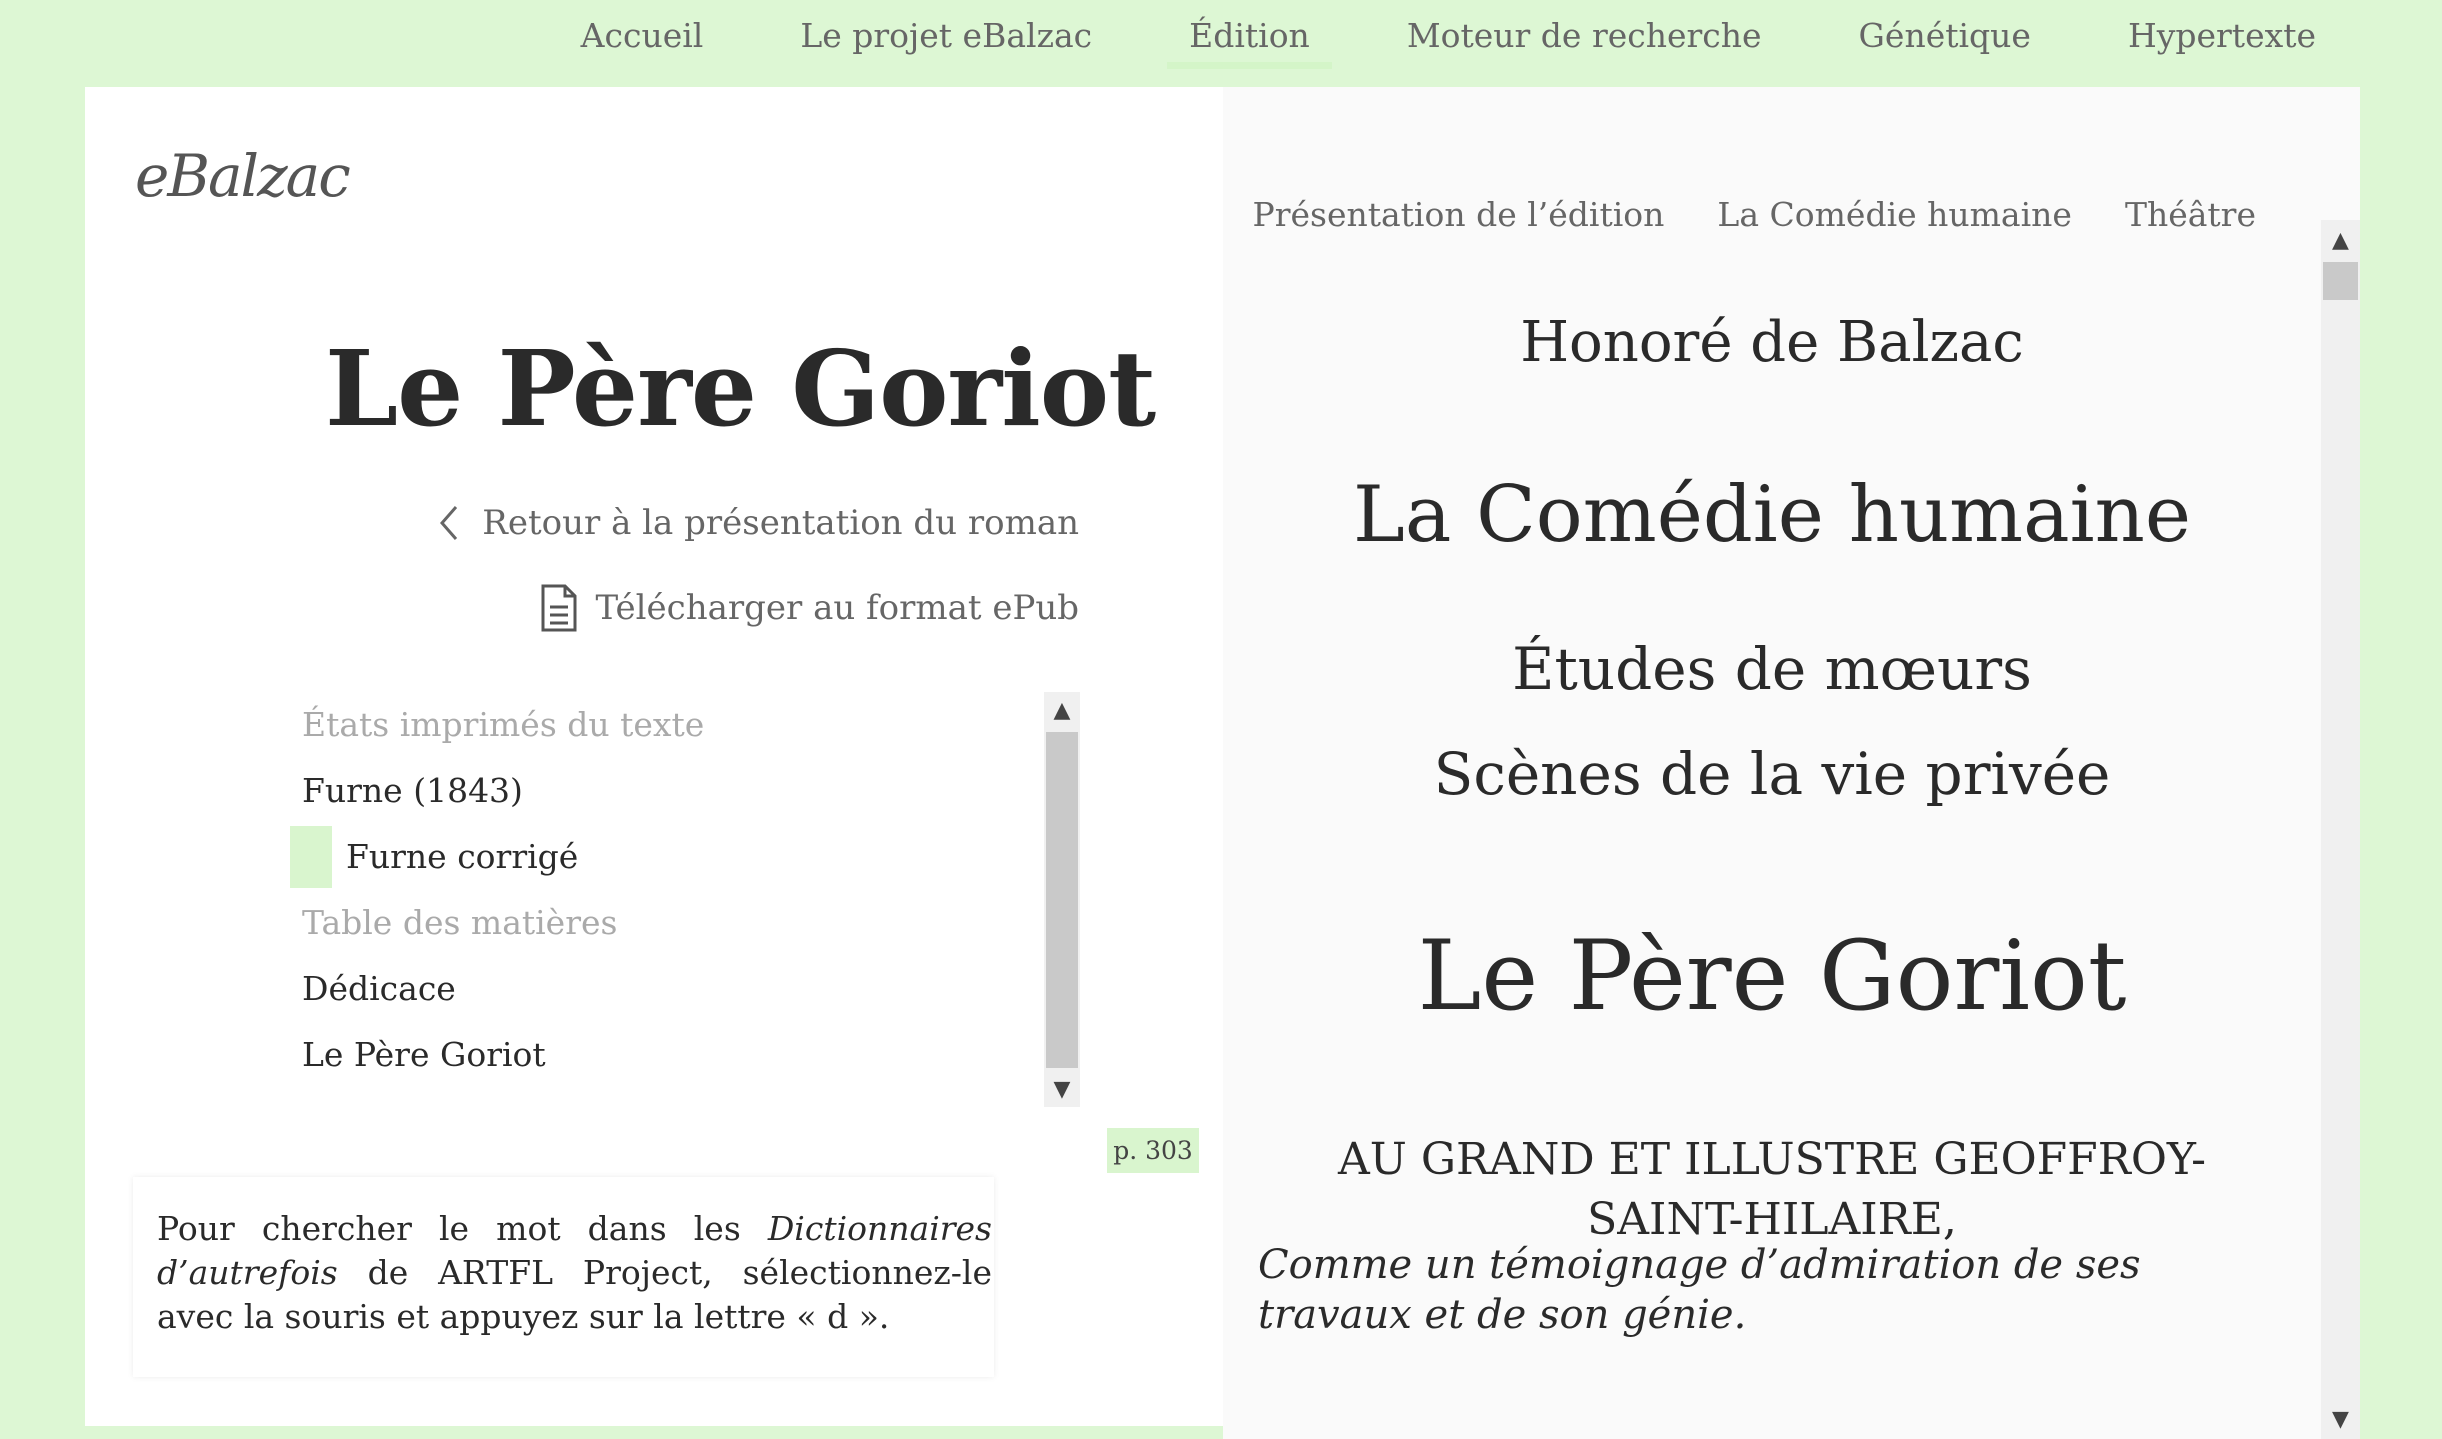  I want to click on toc-item-pere-goriot: Le Père Goriot, so click(671, 1055).